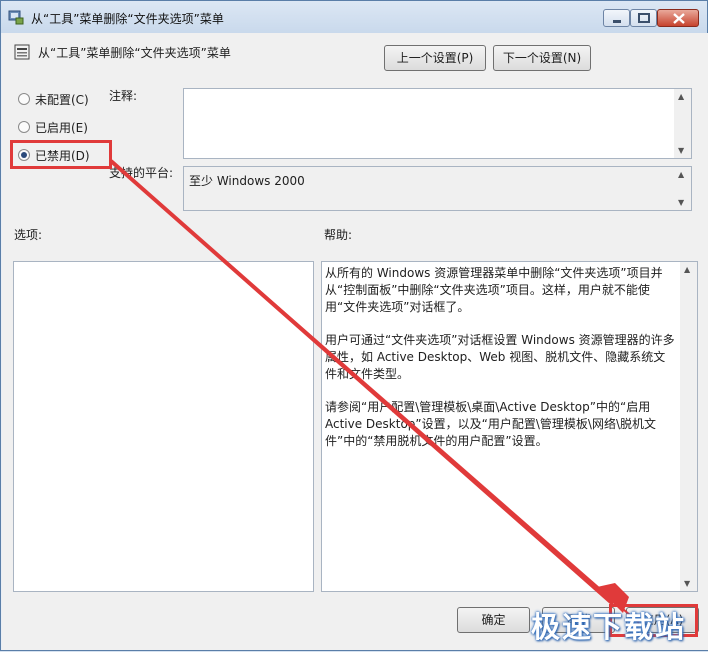 The width and height of the screenshot is (708, 652). Describe the element at coordinates (61, 154) in the screenshot. I see `disabled-option-highlight` at that location.